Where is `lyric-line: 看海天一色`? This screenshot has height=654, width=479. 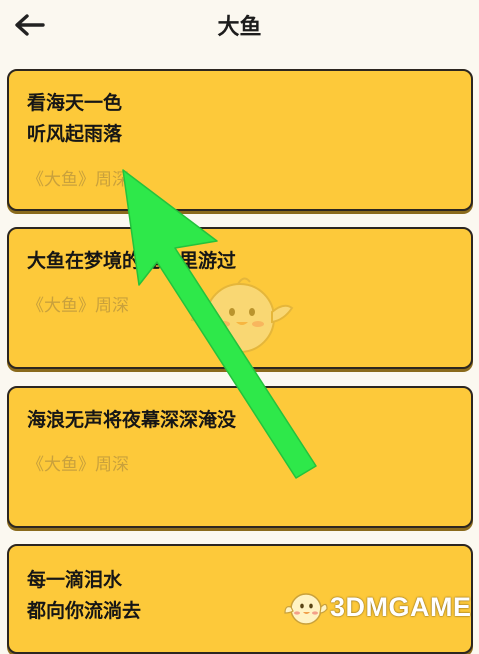 lyric-line: 看海天一色 is located at coordinates (75, 103).